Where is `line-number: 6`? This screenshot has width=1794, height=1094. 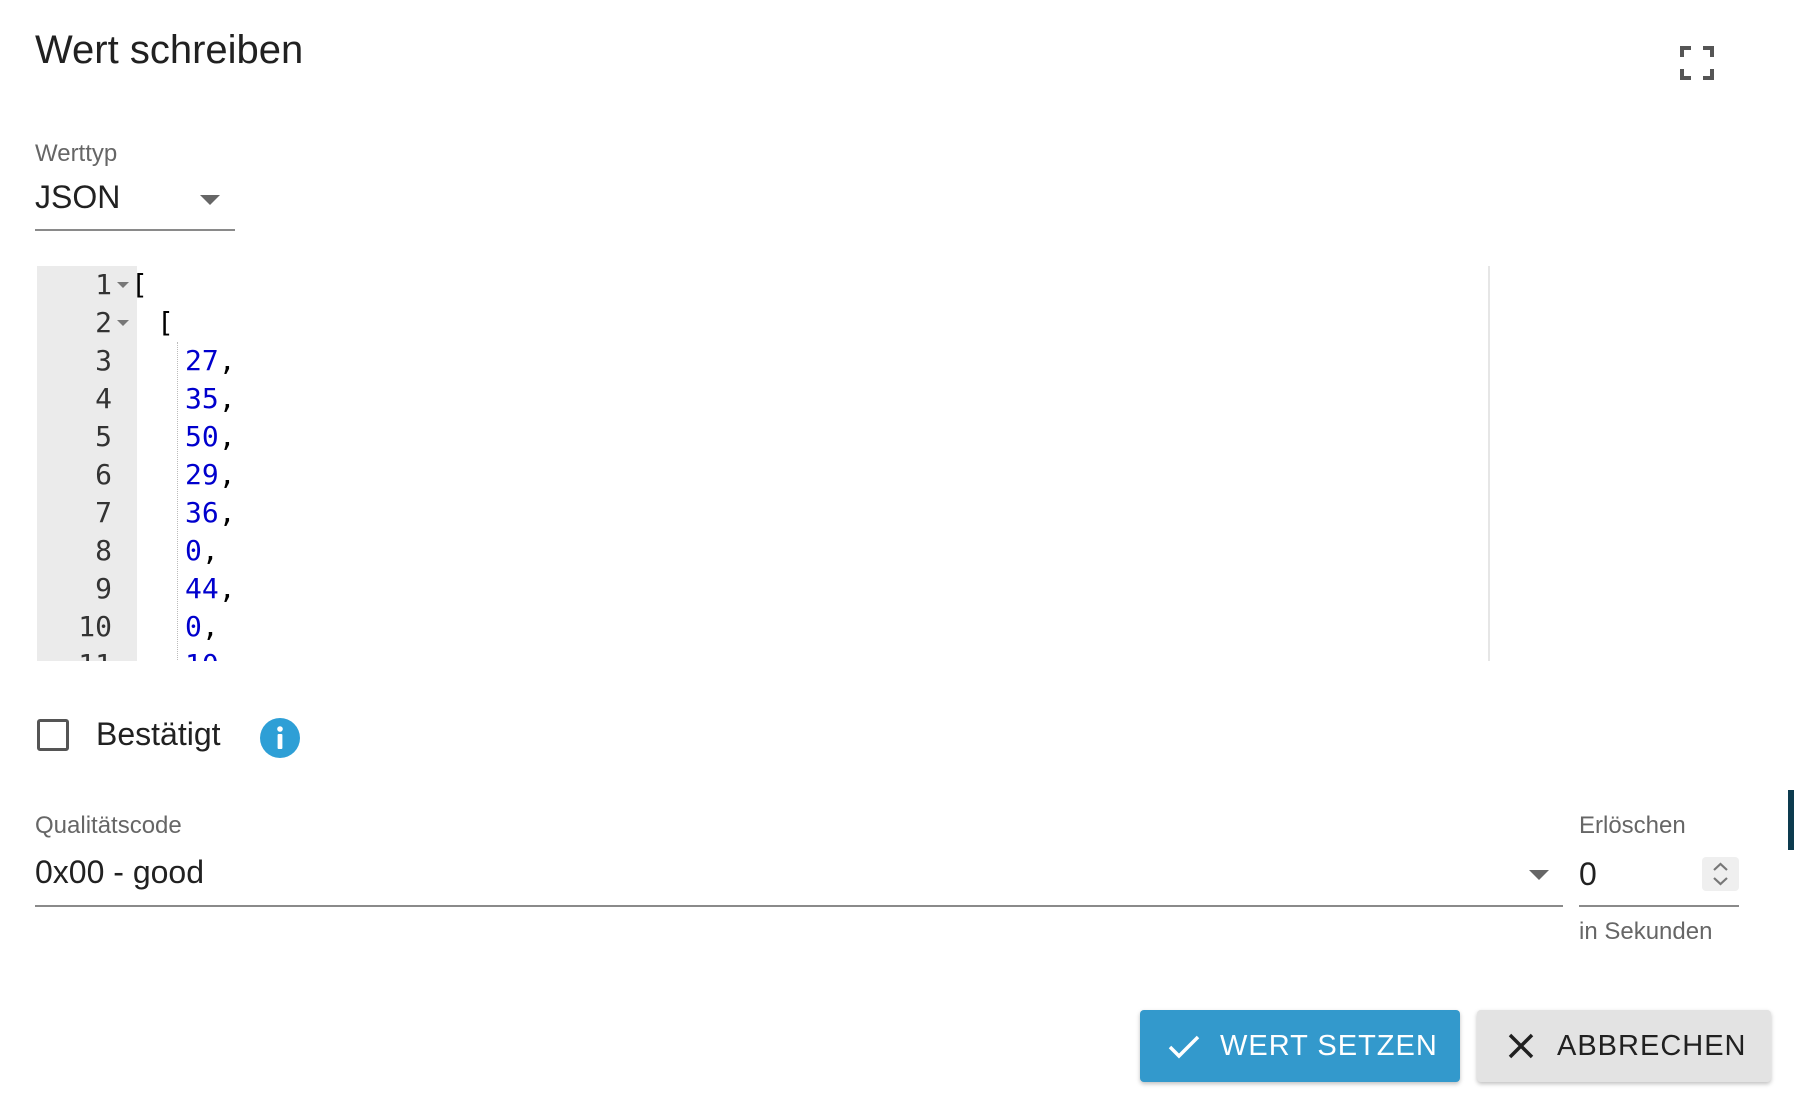 line-number: 6 is located at coordinates (103, 474).